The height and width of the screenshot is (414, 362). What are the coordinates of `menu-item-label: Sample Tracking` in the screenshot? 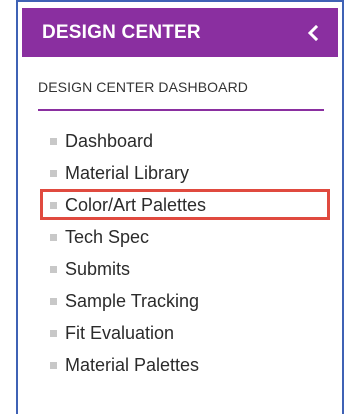 It's located at (132, 300).